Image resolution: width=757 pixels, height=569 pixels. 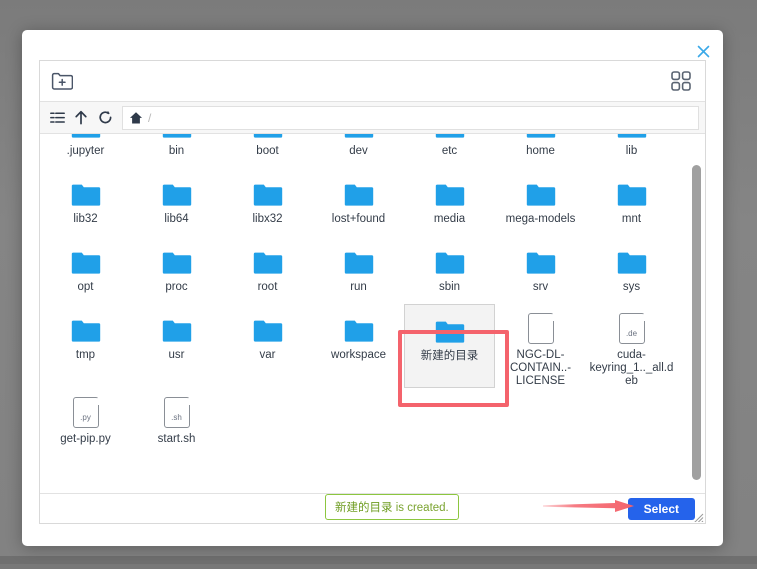 What do you see at coordinates (703, 51) in the screenshot?
I see `close-icon` at bounding box center [703, 51].